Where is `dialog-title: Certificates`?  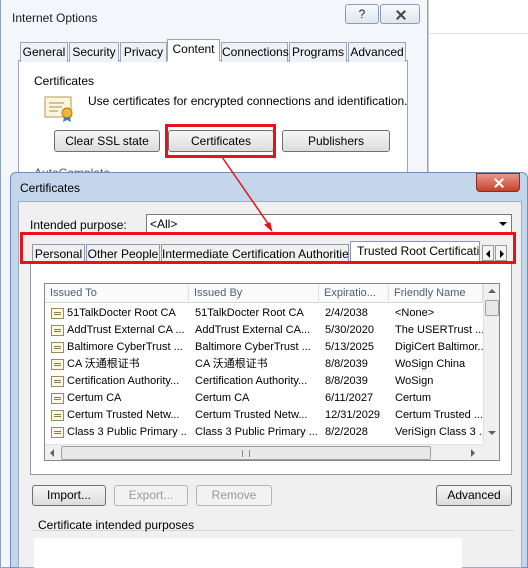
dialog-title: Certificates is located at coordinates (50, 188).